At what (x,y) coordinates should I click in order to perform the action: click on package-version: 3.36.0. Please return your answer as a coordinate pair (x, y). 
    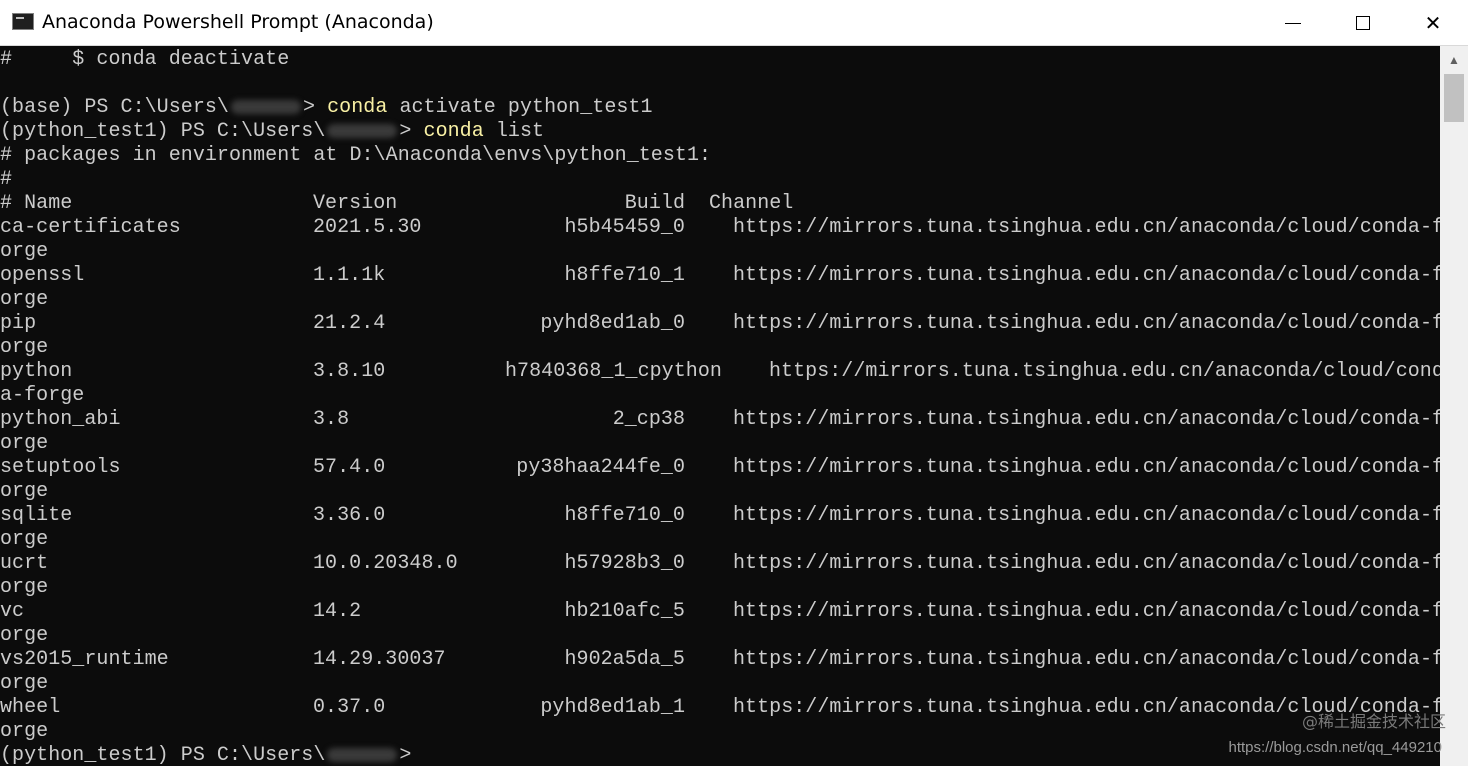
    Looking at the image, I should click on (349, 515).